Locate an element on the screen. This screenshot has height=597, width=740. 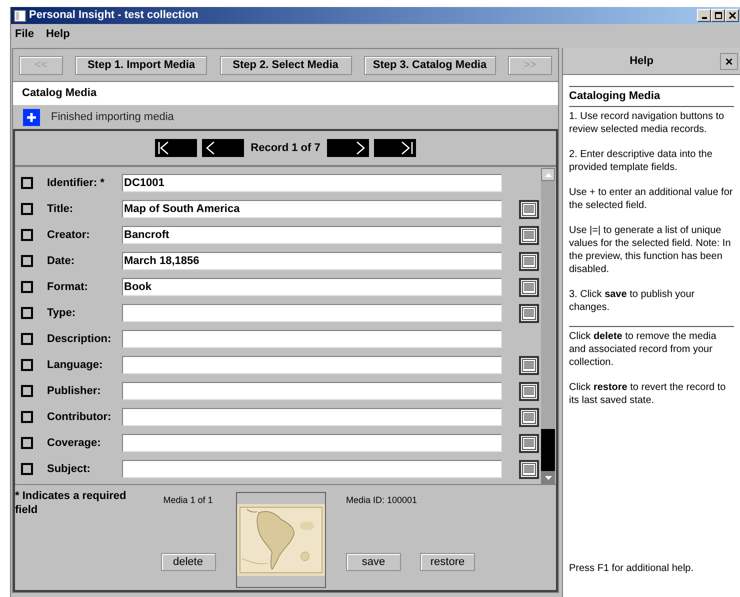
last-icon is located at coordinates (407, 148).